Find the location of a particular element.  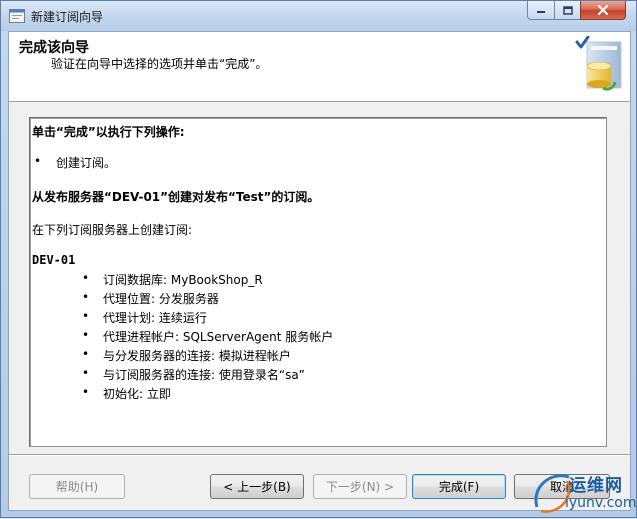

detail-agent-schedule: 代理计划: 连续运行 is located at coordinates (155, 318).